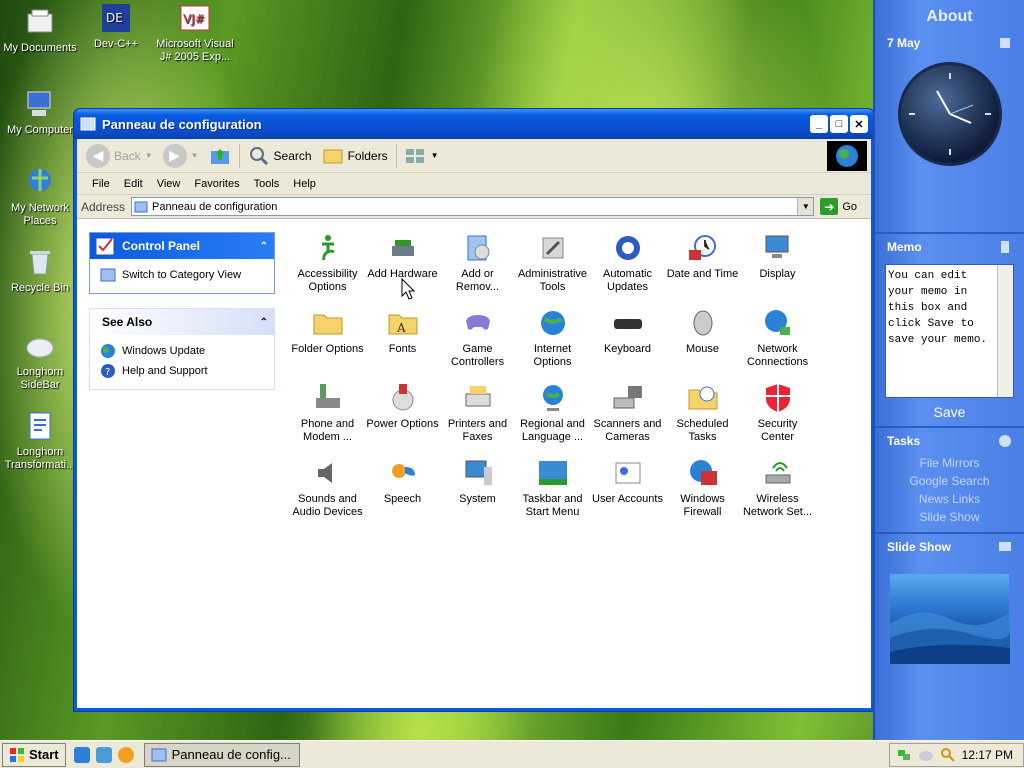 The height and width of the screenshot is (768, 1024). Describe the element at coordinates (949, 463) in the screenshot. I see `task-file-mirrors: File Mirrors` at that location.